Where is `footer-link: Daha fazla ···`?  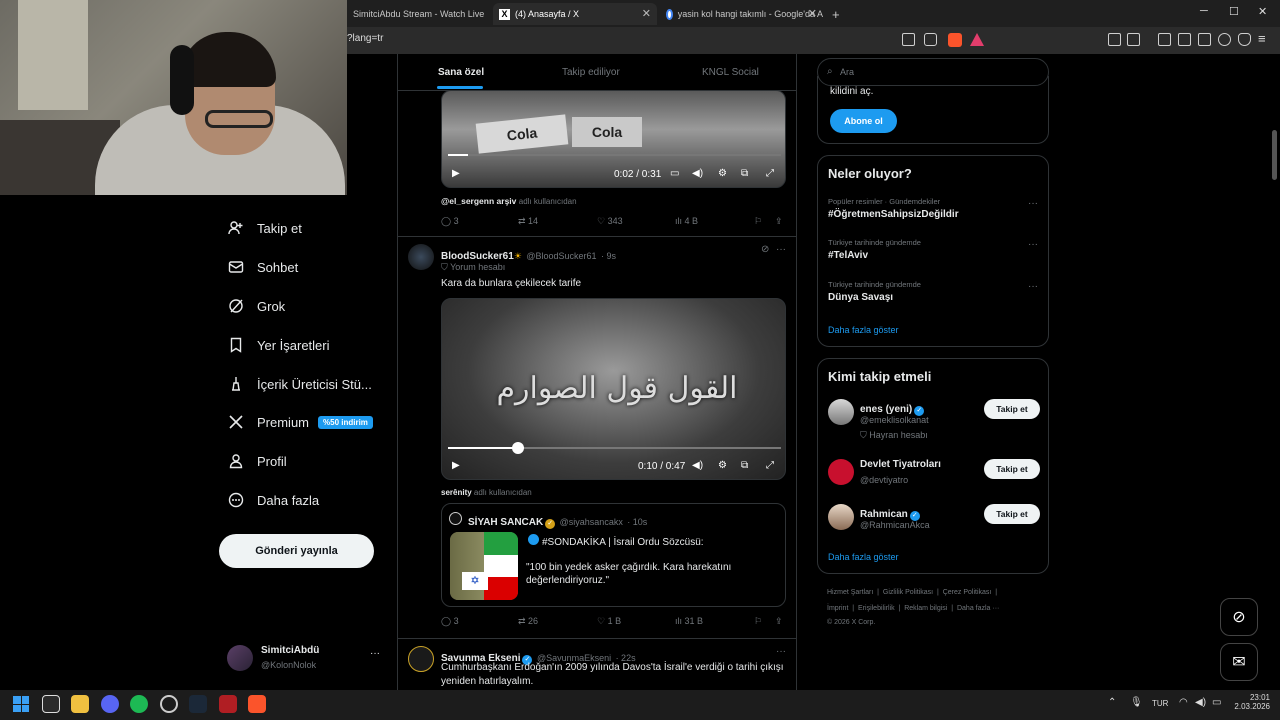 footer-link: Daha fazla ··· is located at coordinates (978, 608).